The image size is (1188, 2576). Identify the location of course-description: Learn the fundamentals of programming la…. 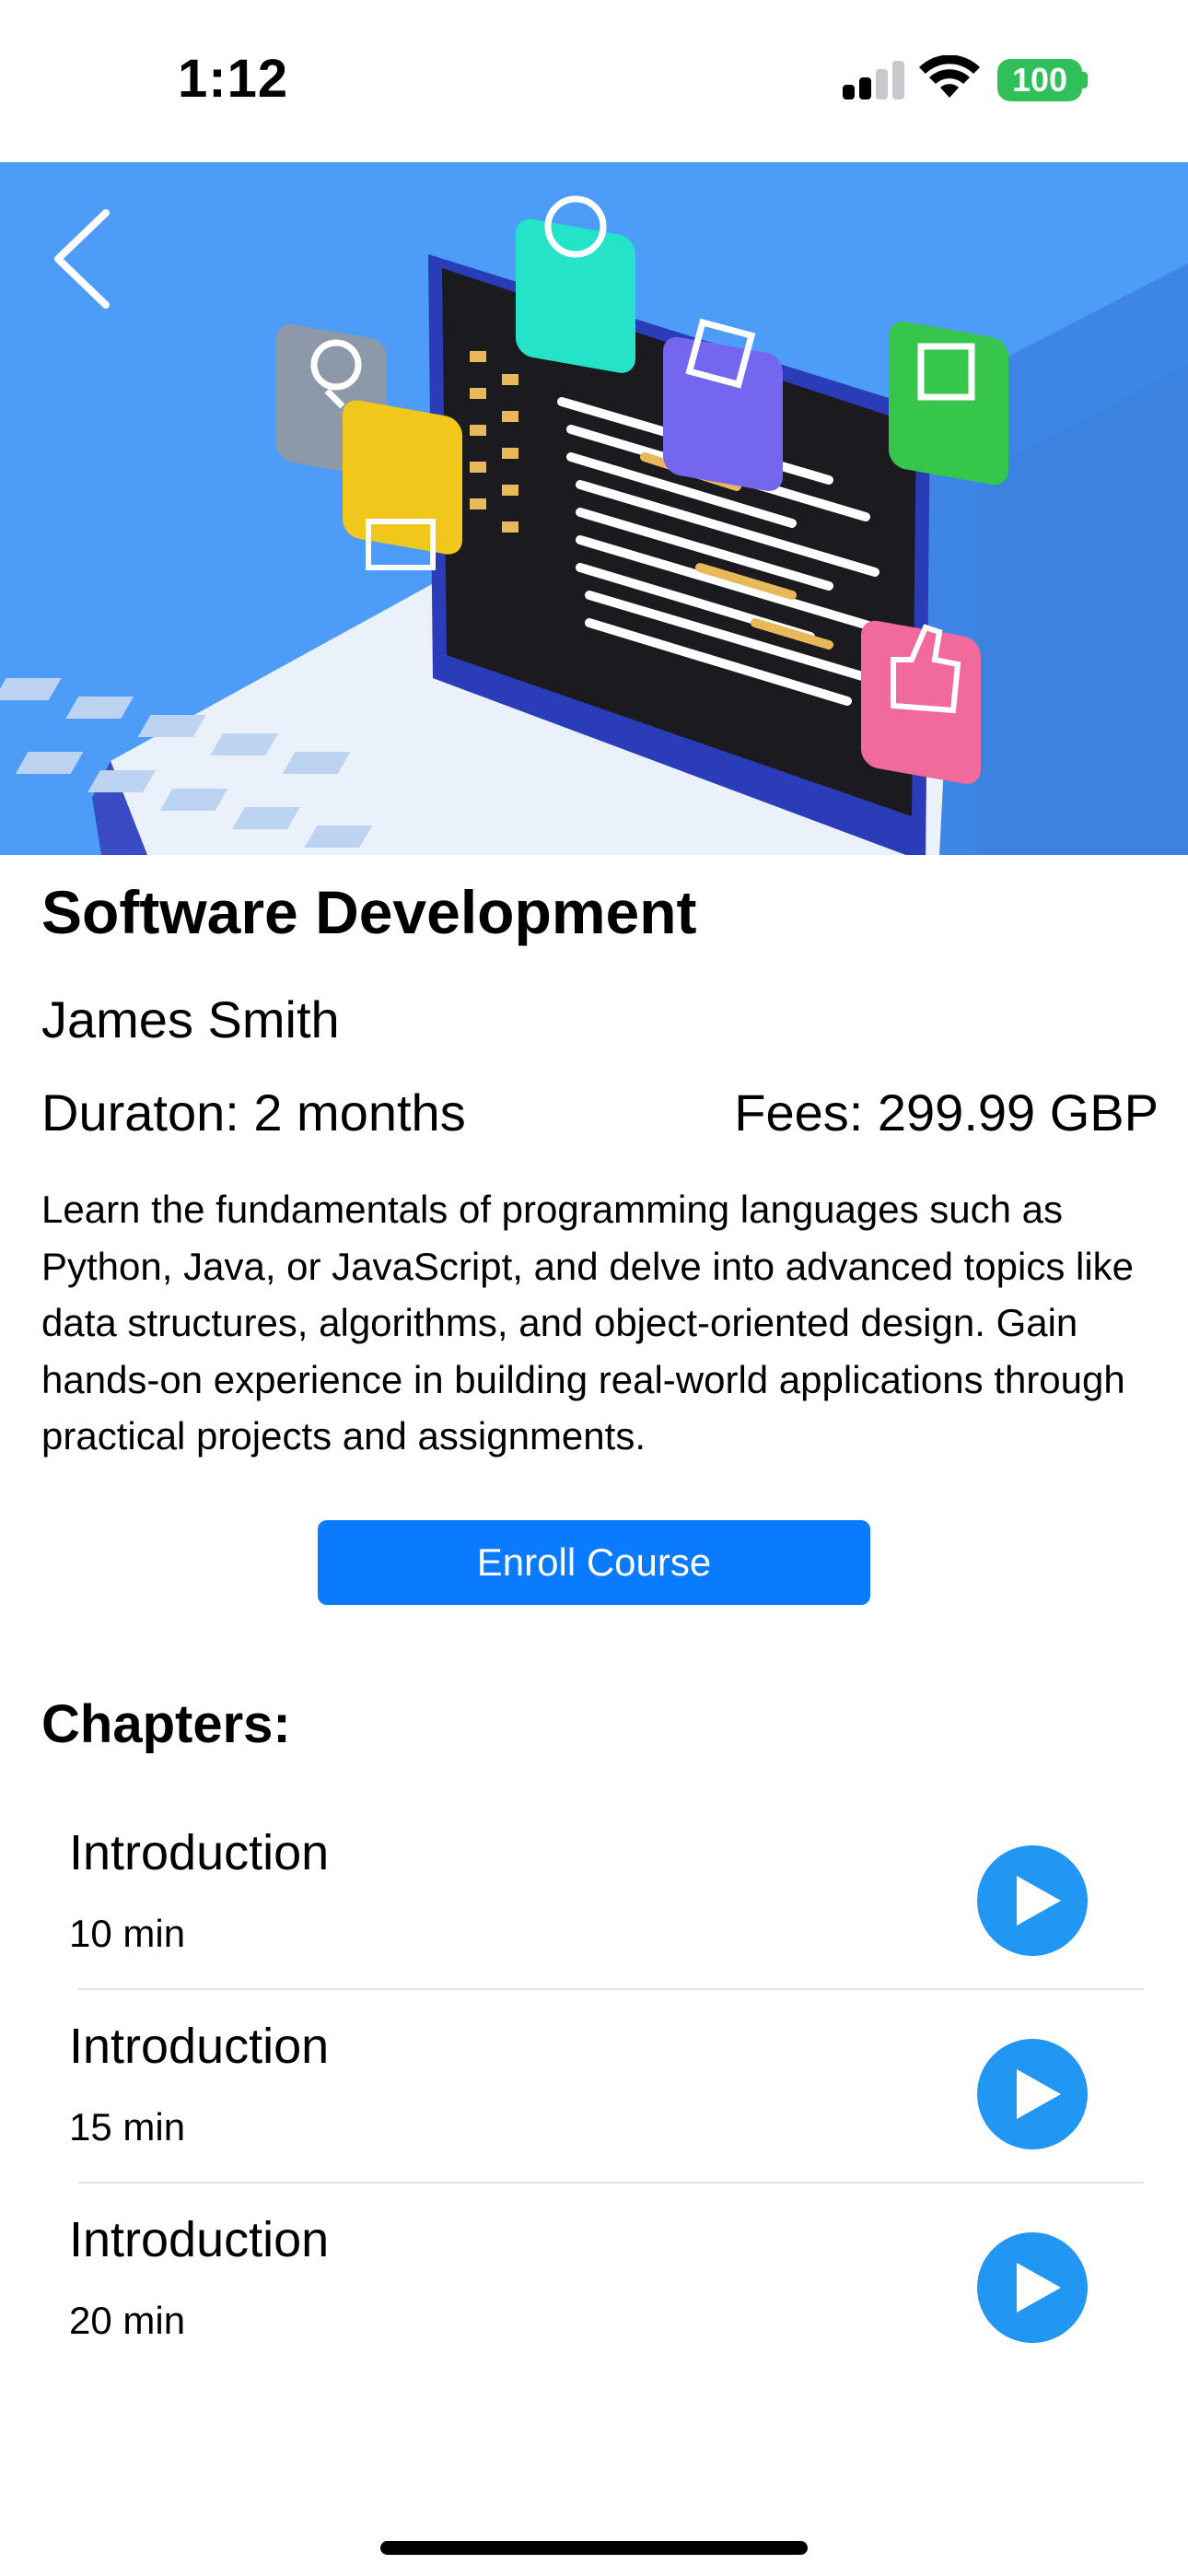
(588, 1323).